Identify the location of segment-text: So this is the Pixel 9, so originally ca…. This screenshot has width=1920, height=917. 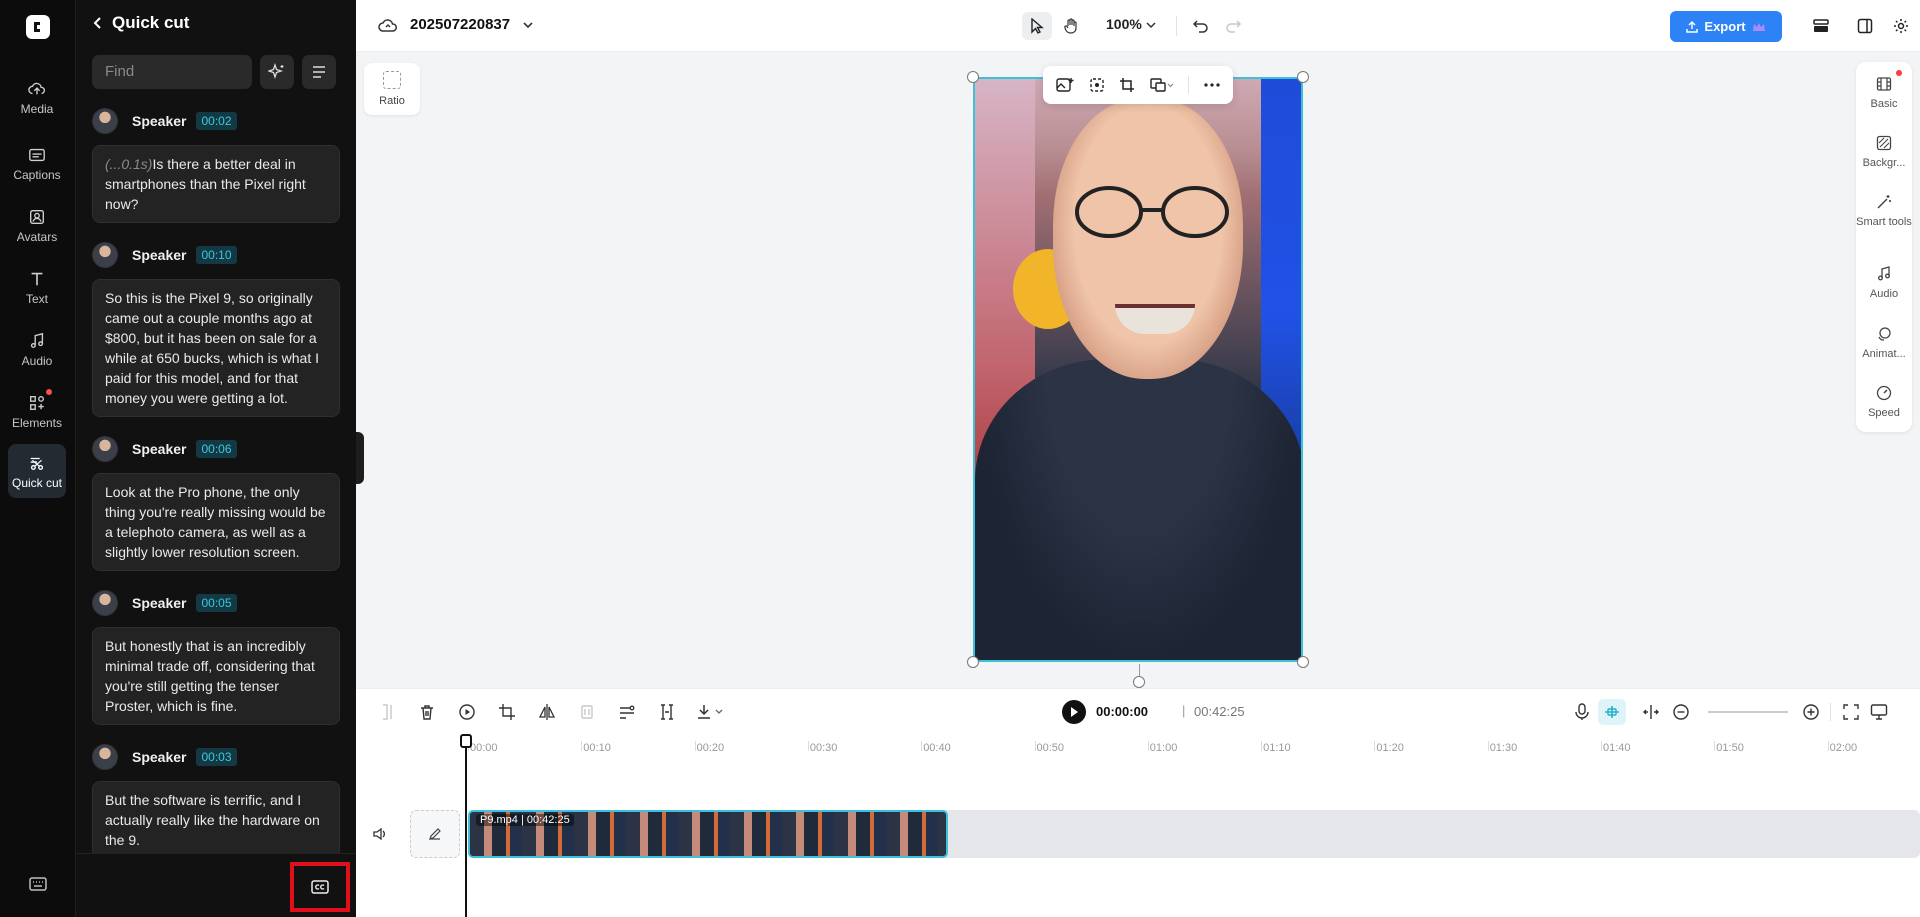
(216, 348).